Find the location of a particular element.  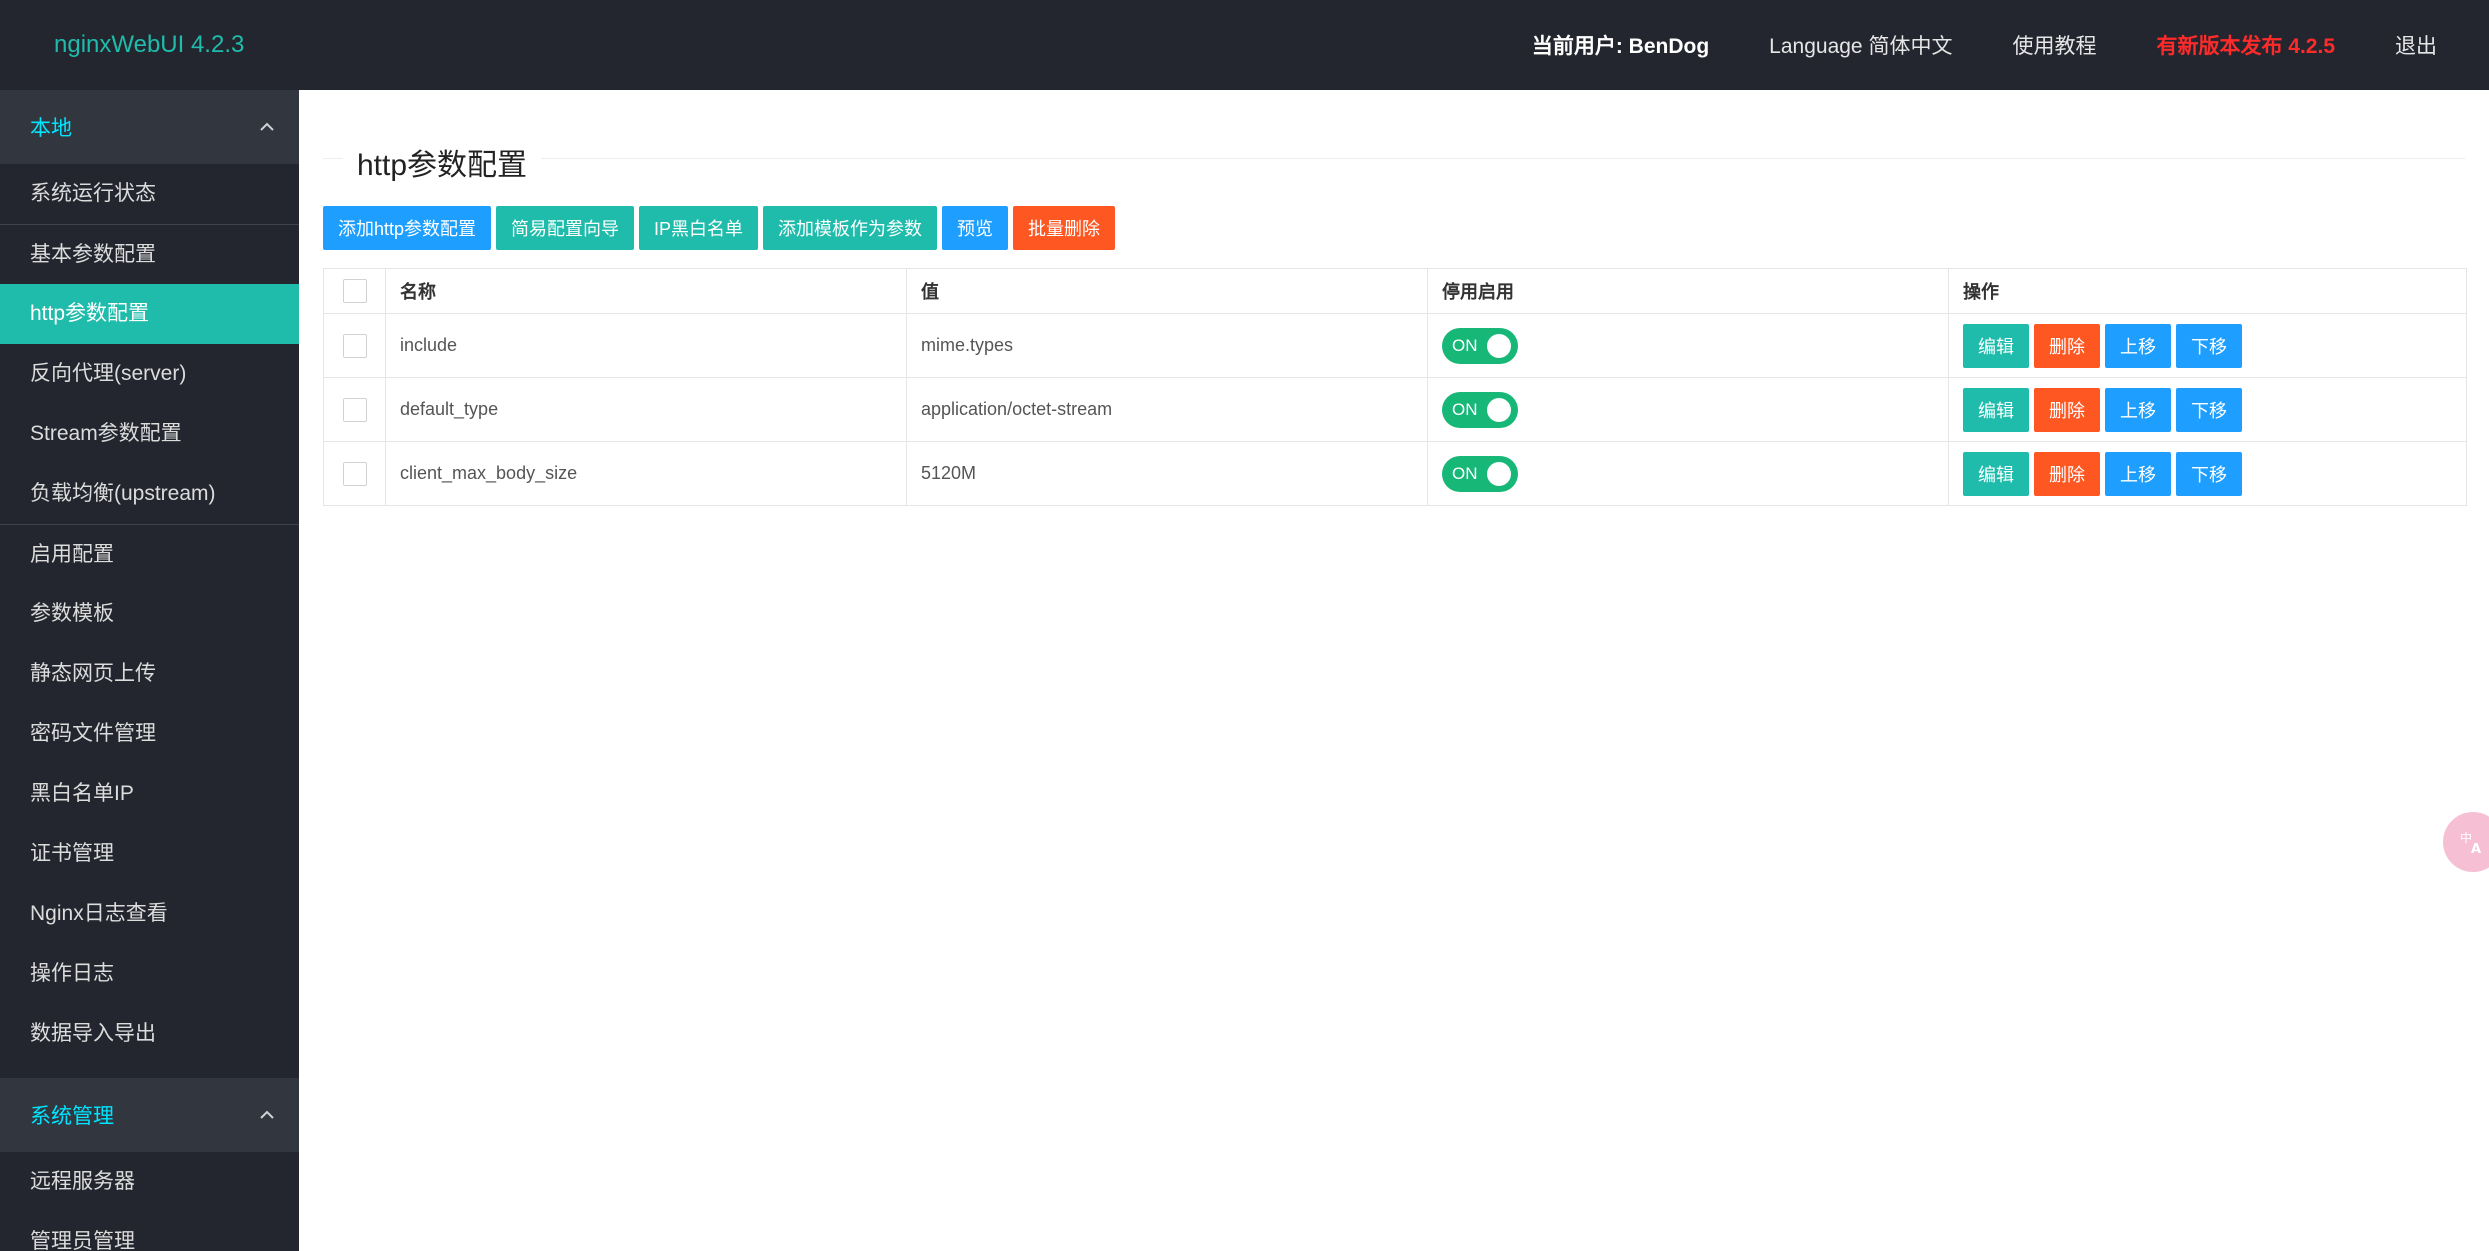

sidebar-item-ip-lists: 黑白名单IP is located at coordinates (149, 794).